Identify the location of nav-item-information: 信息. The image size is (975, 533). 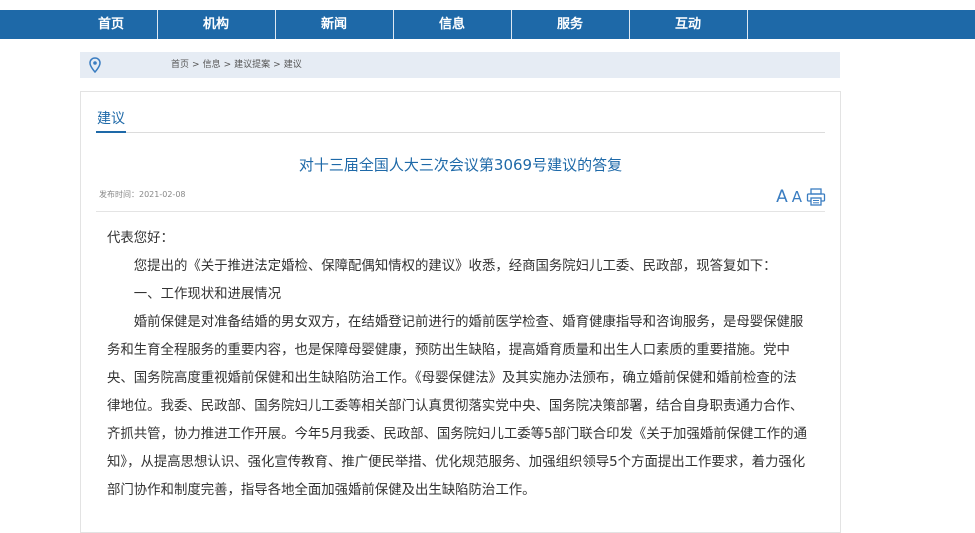
(452, 24).